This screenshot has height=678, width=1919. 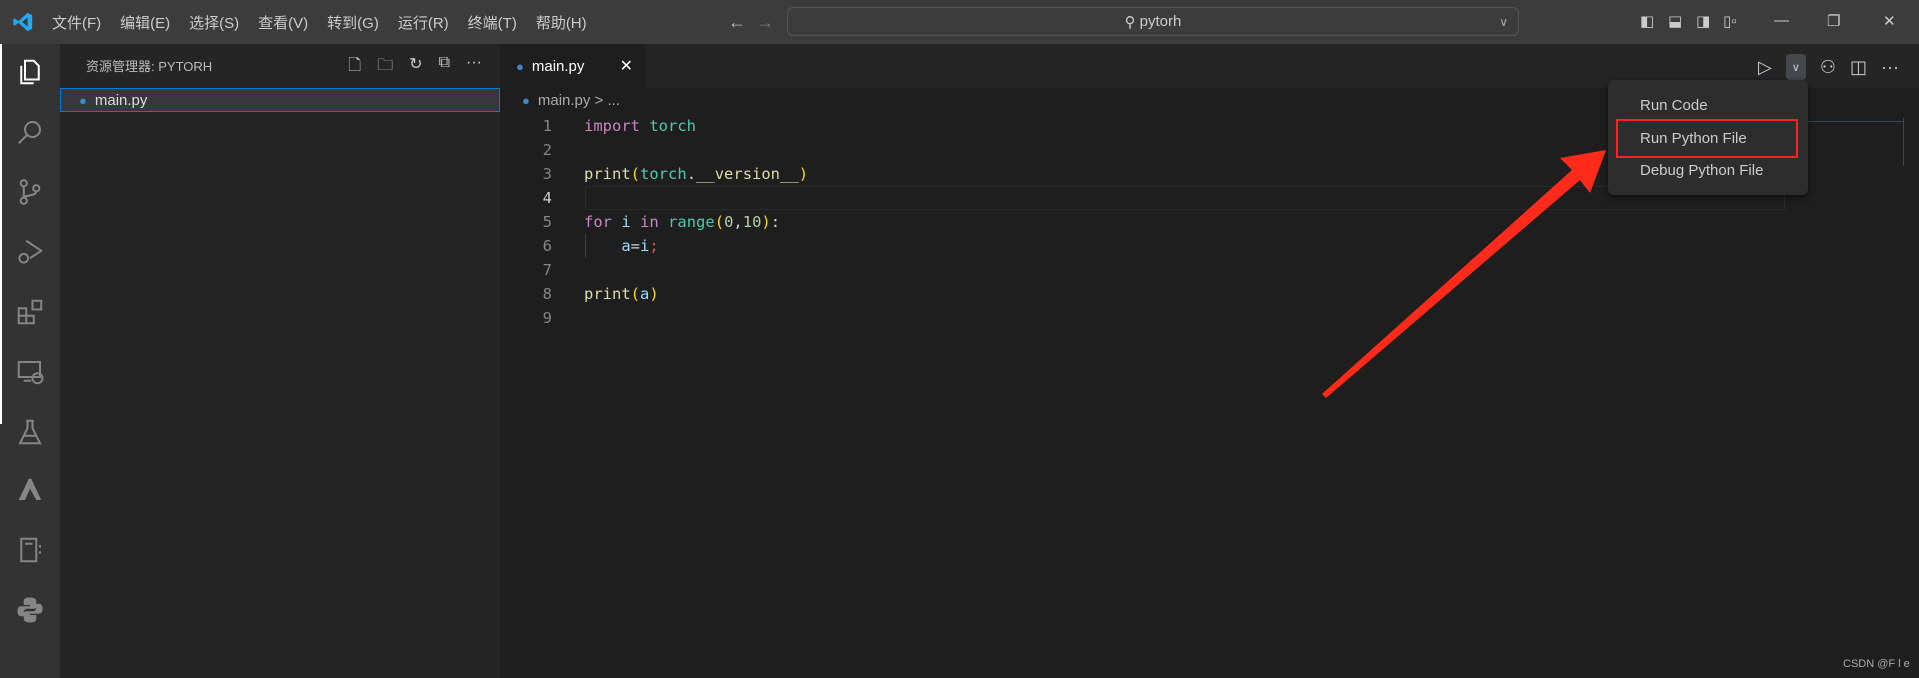 I want to click on watermark: CSDN @F l e, so click(x=1876, y=664).